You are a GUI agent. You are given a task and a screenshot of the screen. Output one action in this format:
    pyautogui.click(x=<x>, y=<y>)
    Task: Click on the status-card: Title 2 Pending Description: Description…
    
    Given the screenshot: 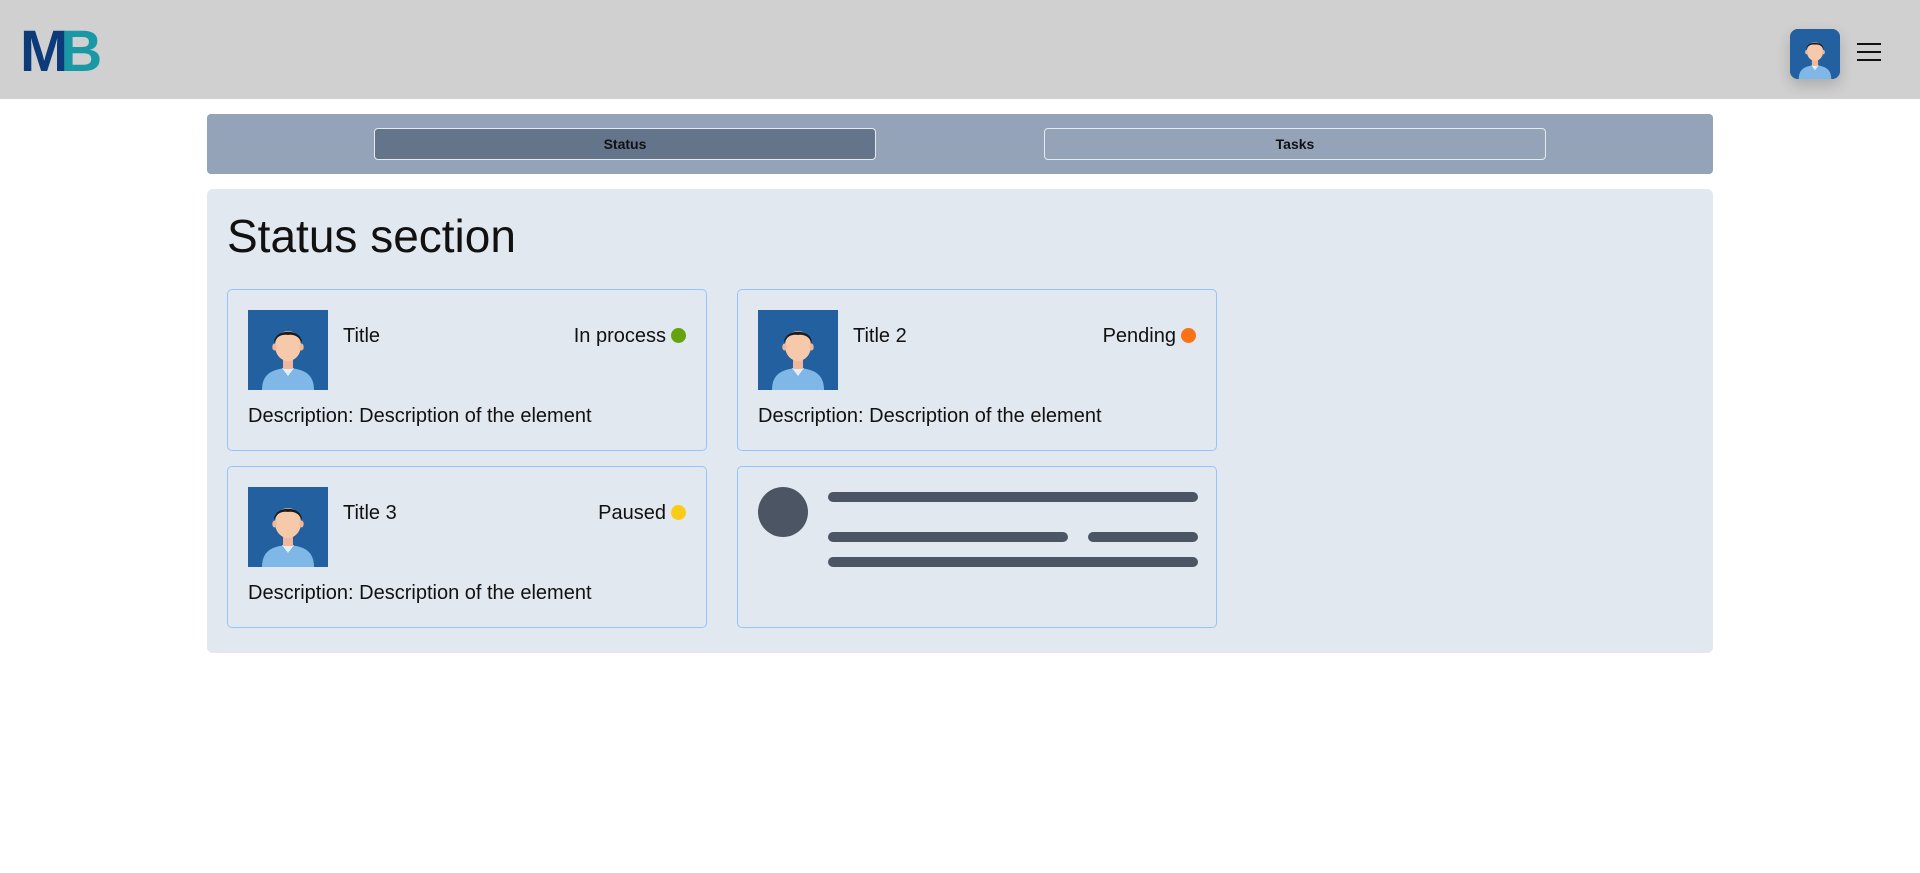 What is the action you would take?
    pyautogui.click(x=977, y=370)
    